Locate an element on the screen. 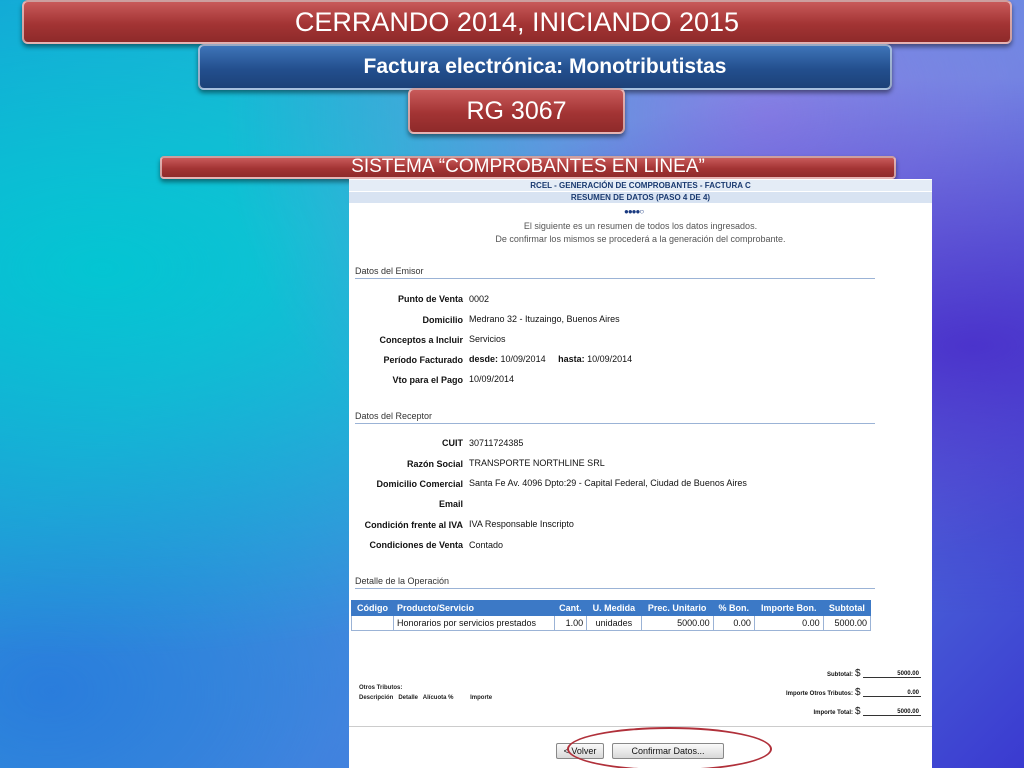 The height and width of the screenshot is (768, 1024). col-subtotal: Subtotal is located at coordinates (847, 608).